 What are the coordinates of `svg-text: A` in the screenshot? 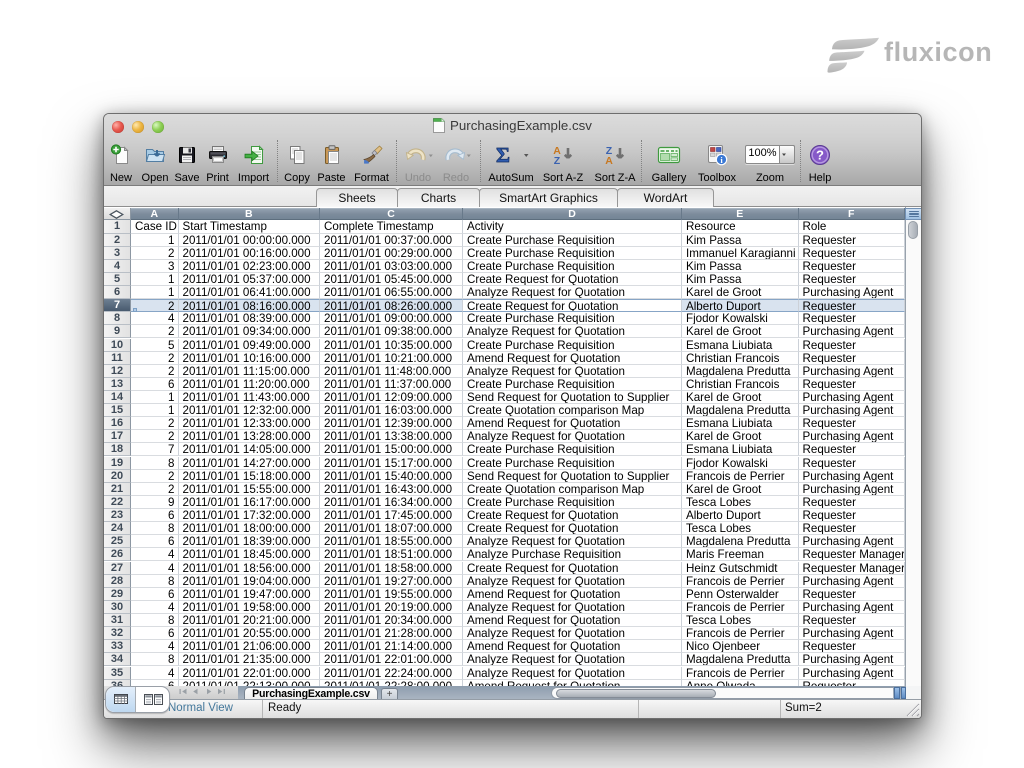 It's located at (609, 160).